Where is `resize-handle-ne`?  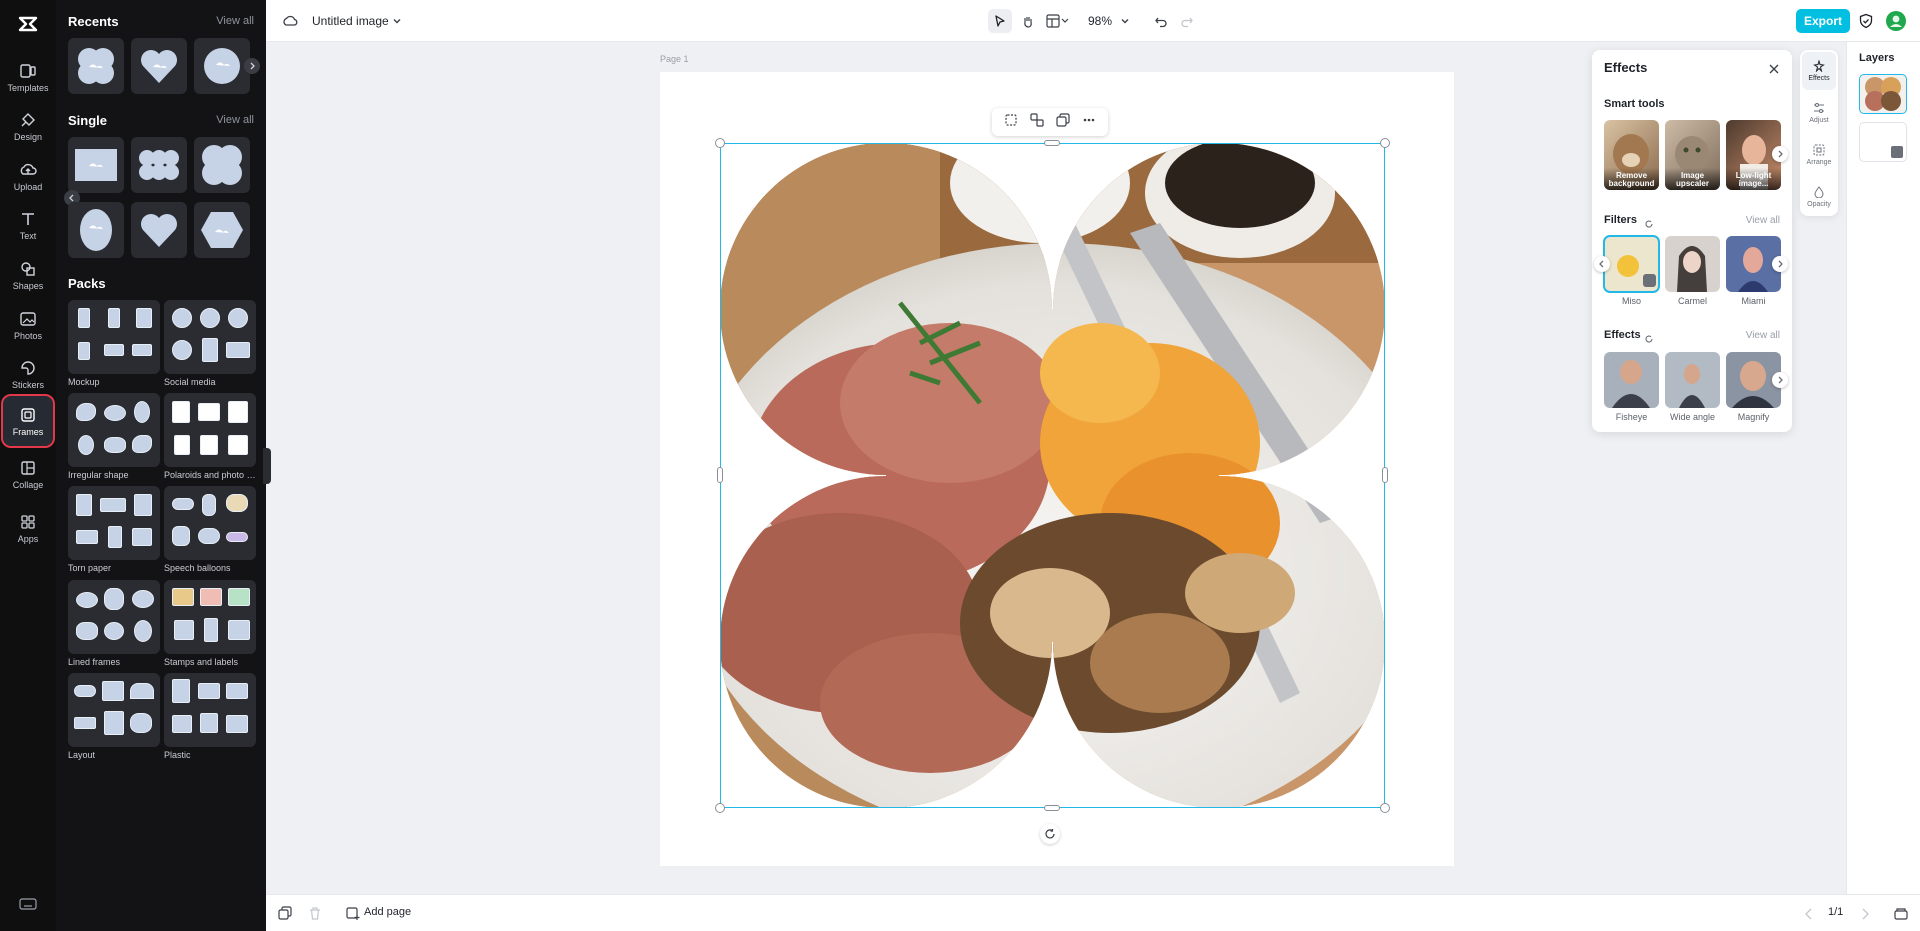
resize-handle-ne is located at coordinates (1385, 143).